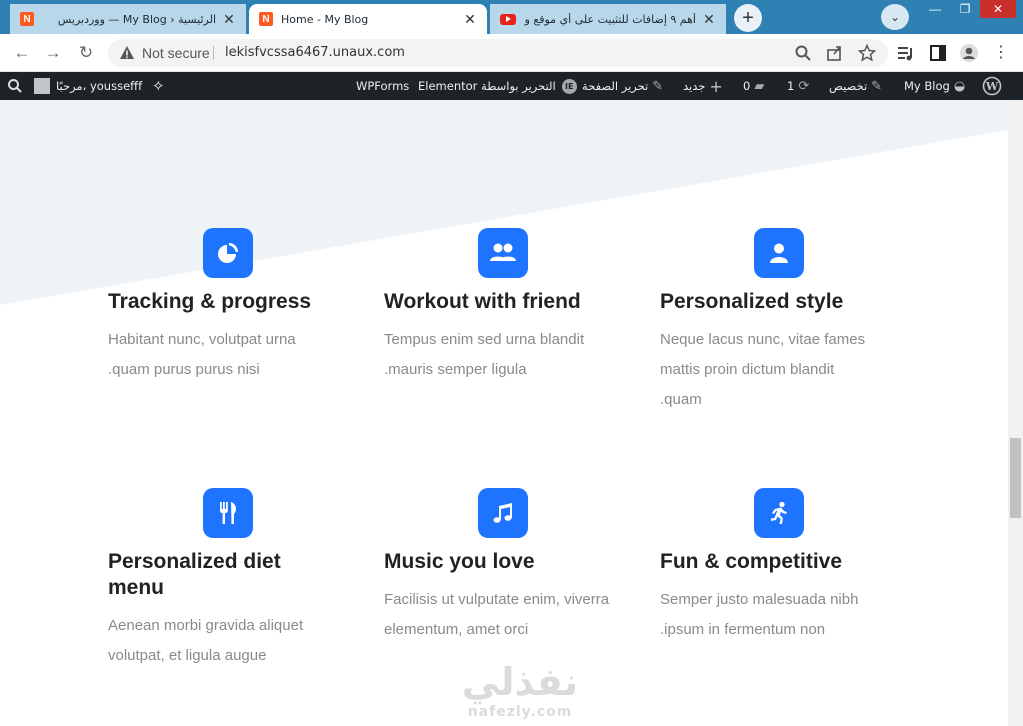 This screenshot has width=1023, height=726. I want to click on elementor-label: Elementor التحرير بواسطة, so click(487, 86).